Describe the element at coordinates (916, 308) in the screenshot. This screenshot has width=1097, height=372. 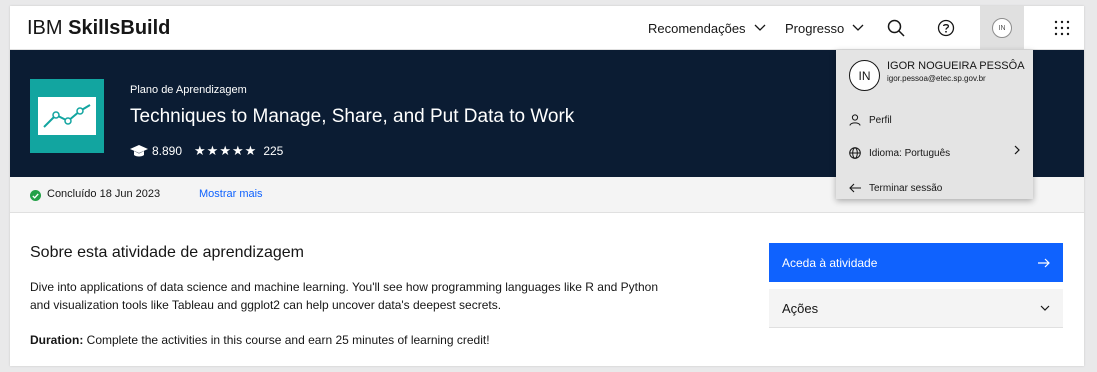
I see `actions-accordion: Ações` at that location.